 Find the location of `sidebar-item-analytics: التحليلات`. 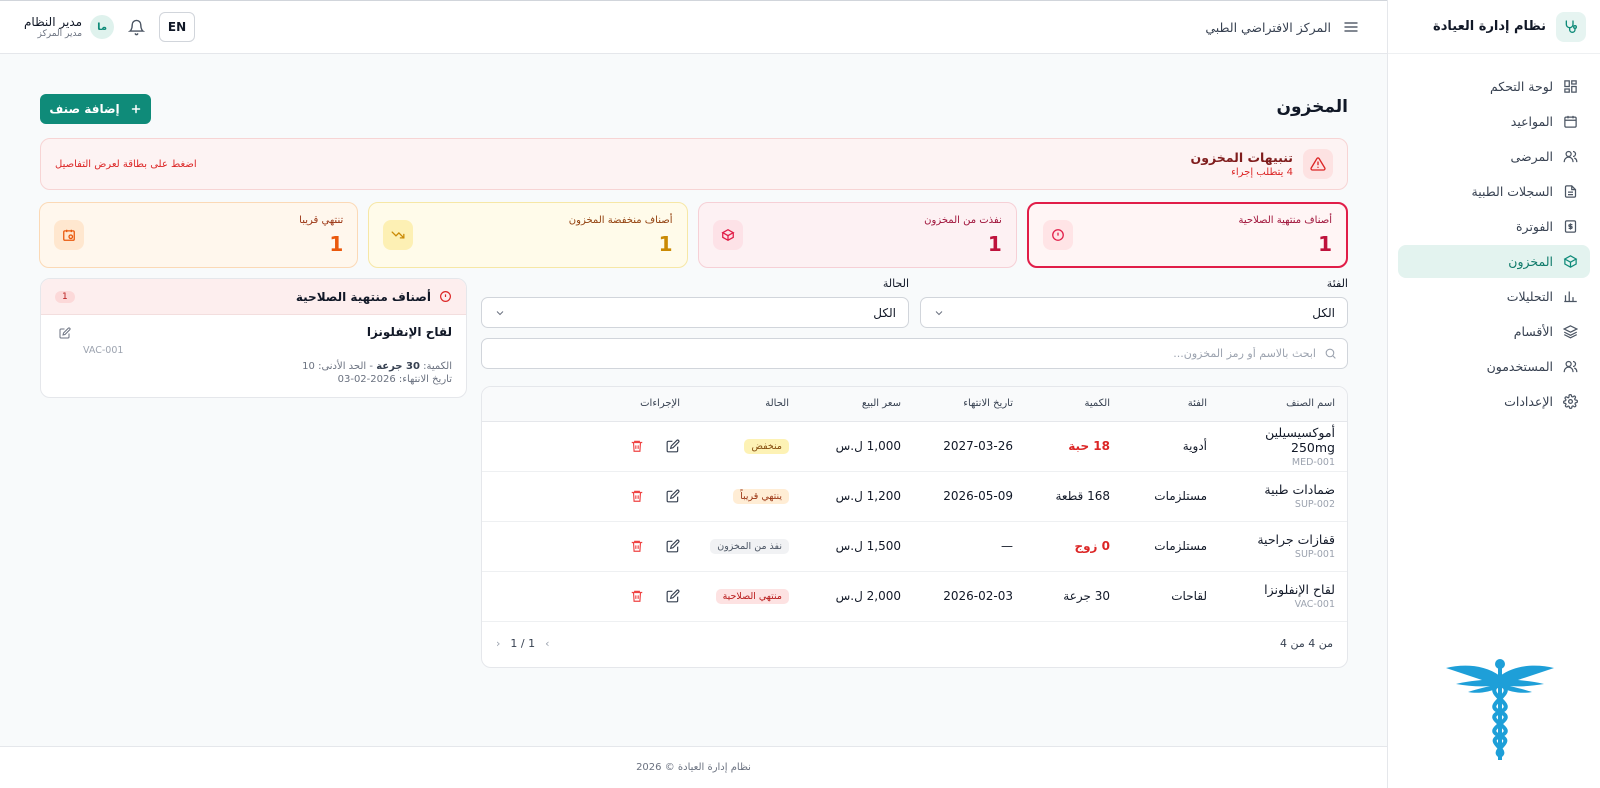

sidebar-item-analytics: التحليلات is located at coordinates (1494, 296).